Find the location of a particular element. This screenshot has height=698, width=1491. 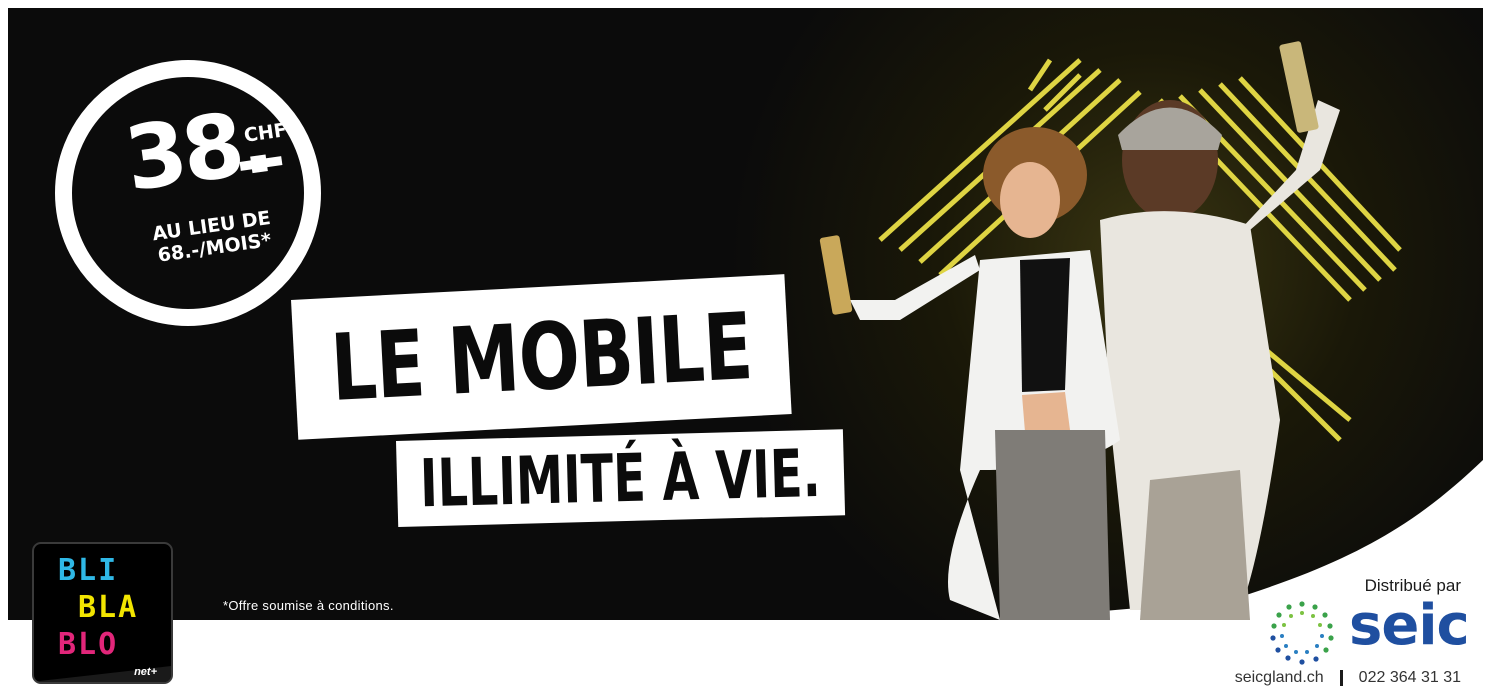

man-figure is located at coordinates (1220, 330).